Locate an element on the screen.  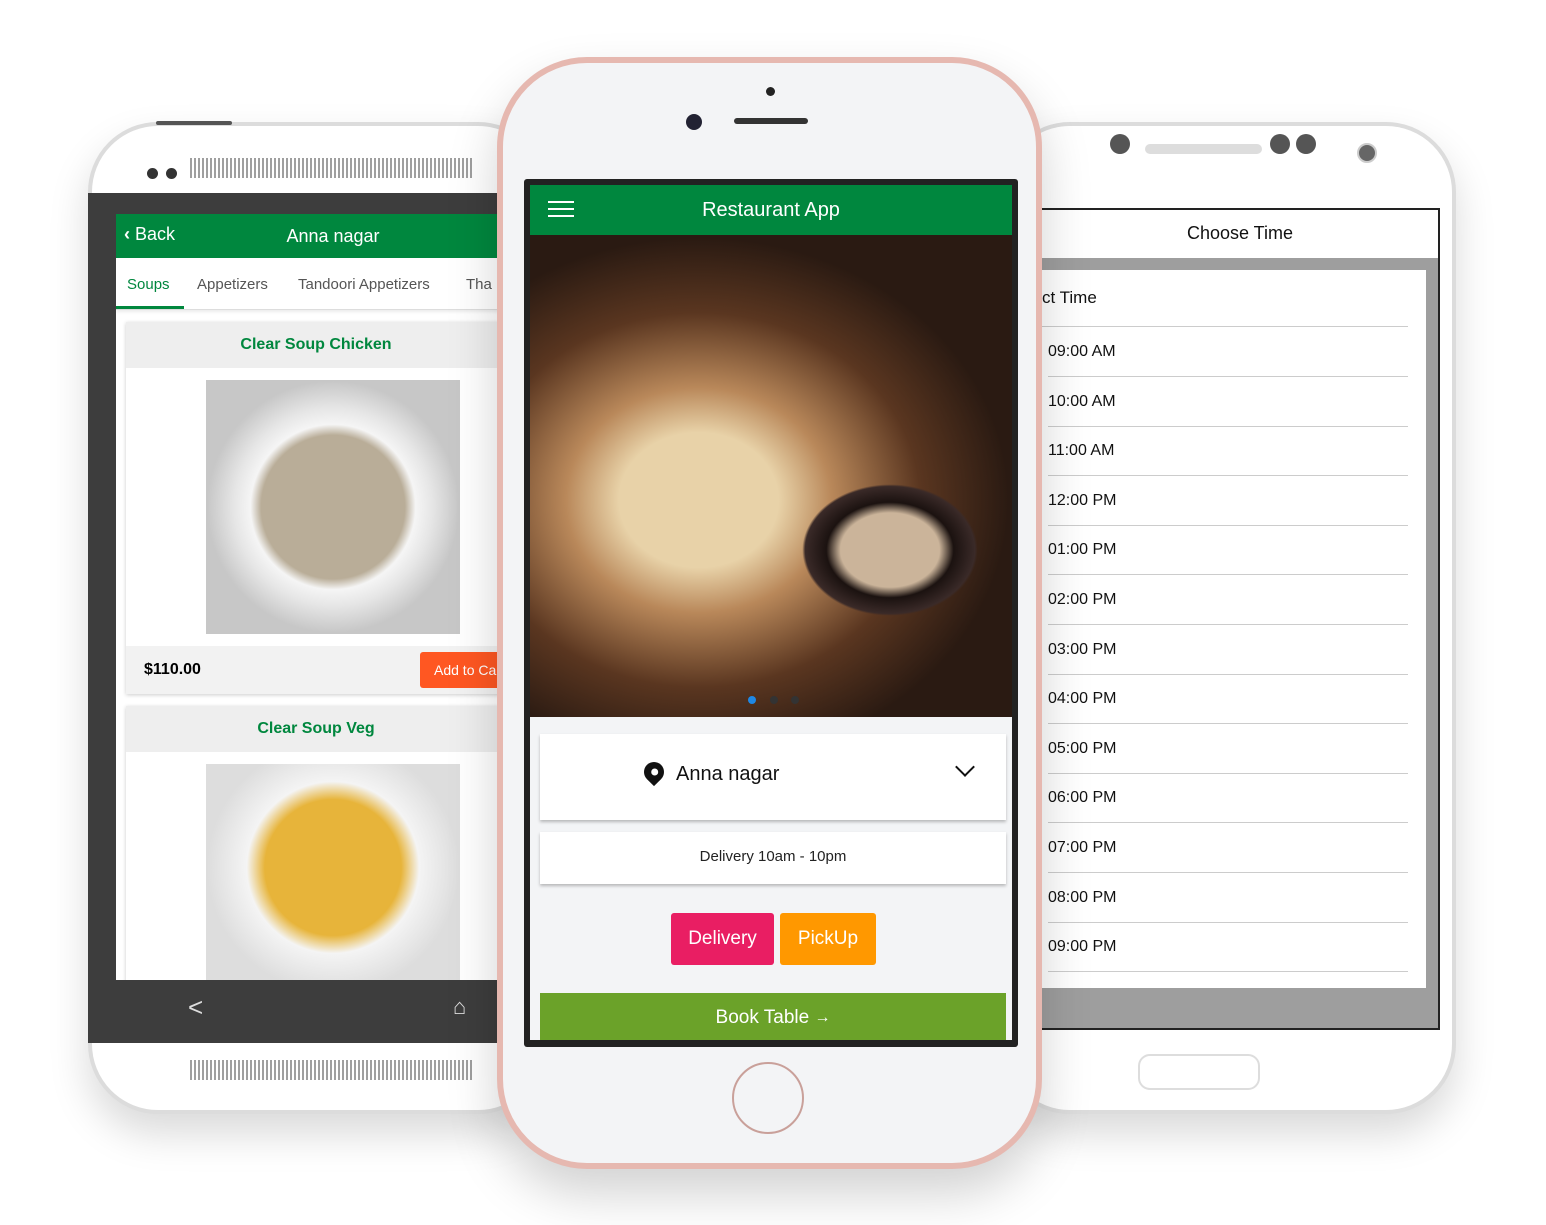
app-header: ‹ Back Anna nagar is located at coordinates (308, 236).